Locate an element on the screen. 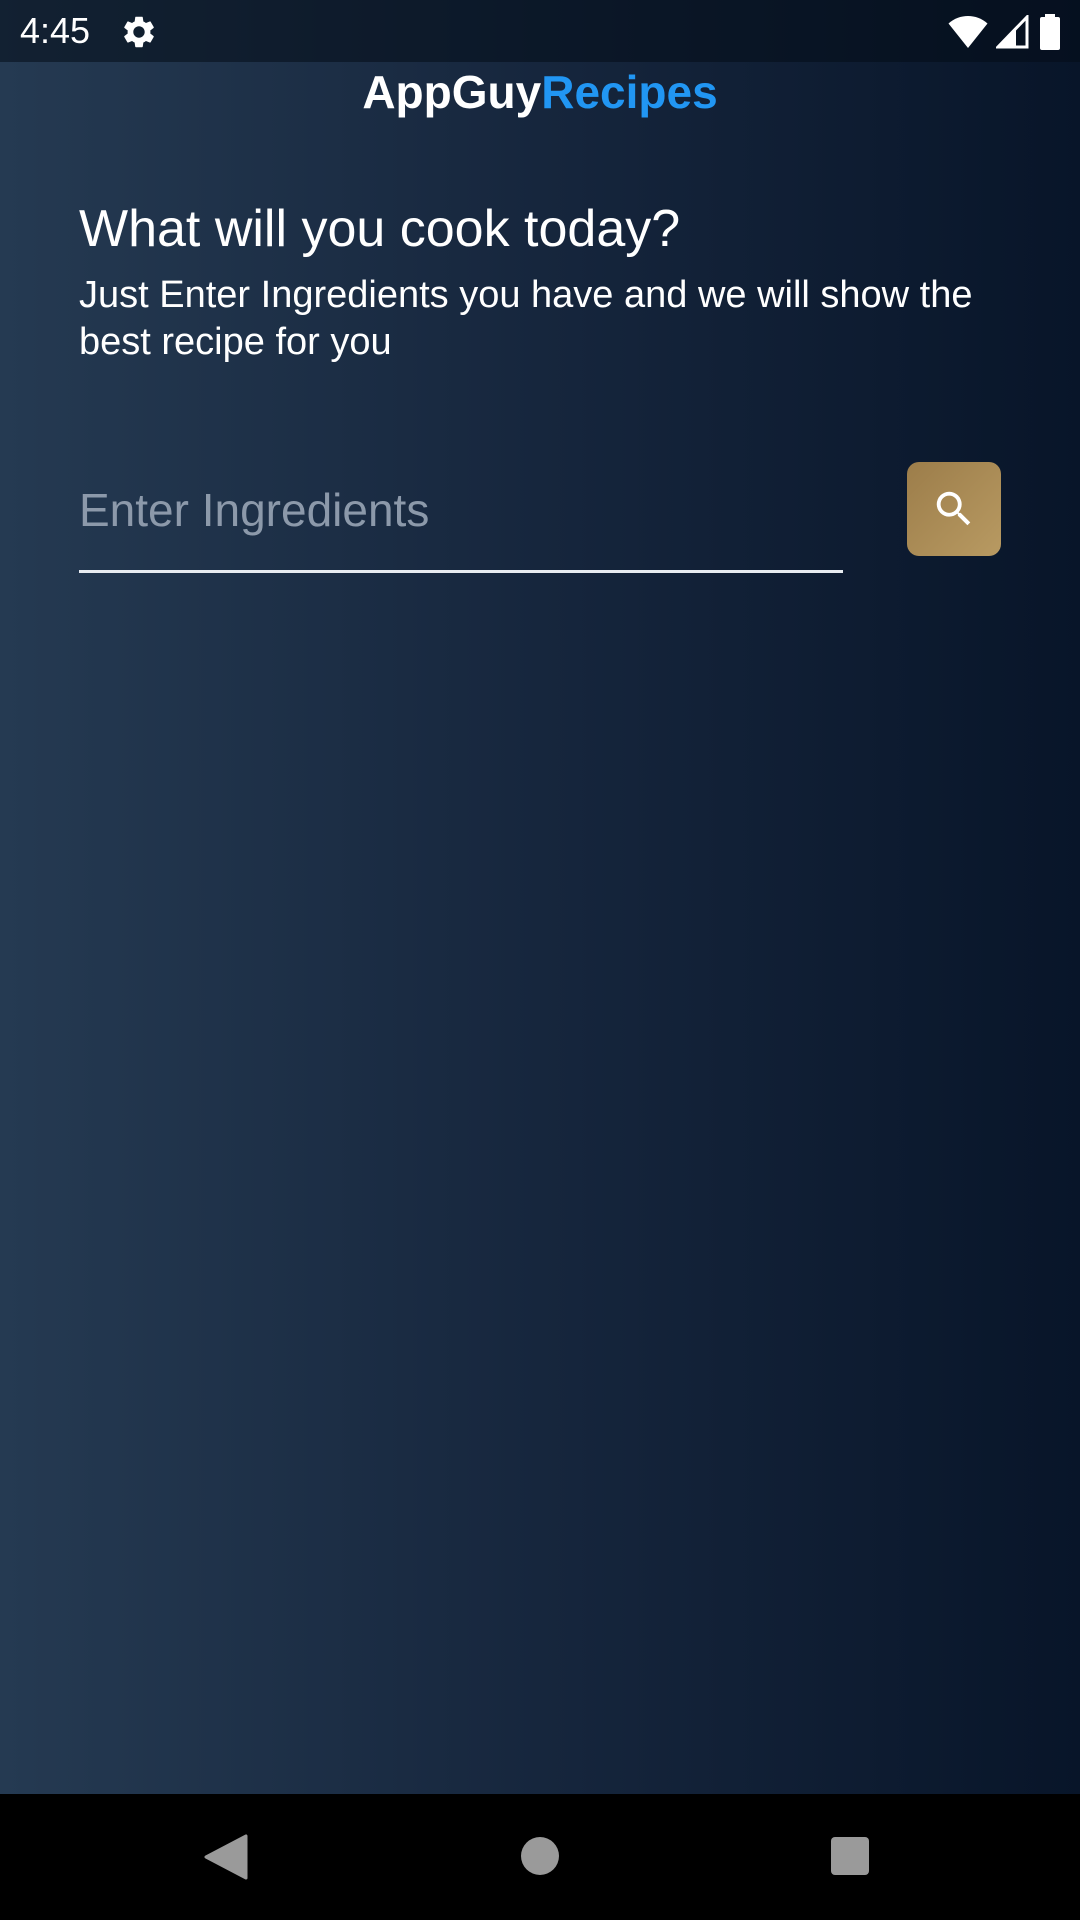 The height and width of the screenshot is (1920, 1080). back-icon is located at coordinates (226, 1857).